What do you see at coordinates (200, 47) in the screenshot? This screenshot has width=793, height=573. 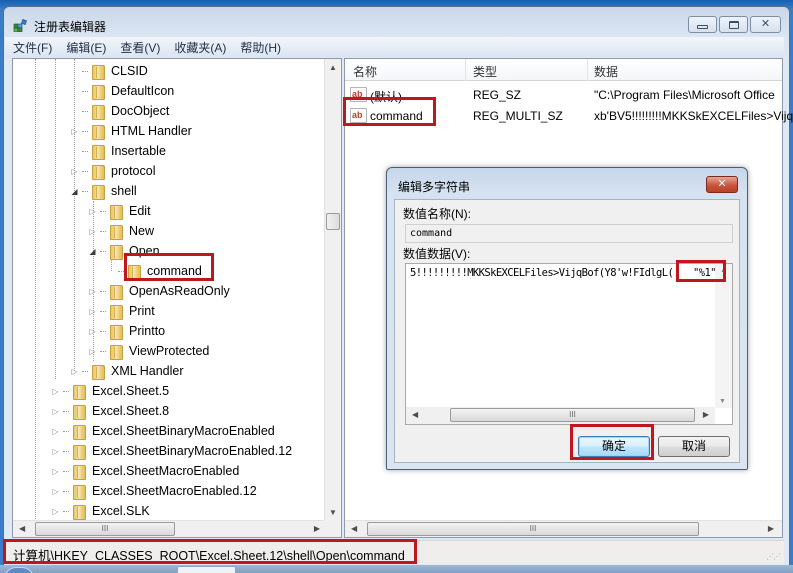 I see `menu-favorites: 收藏夹(A)` at bounding box center [200, 47].